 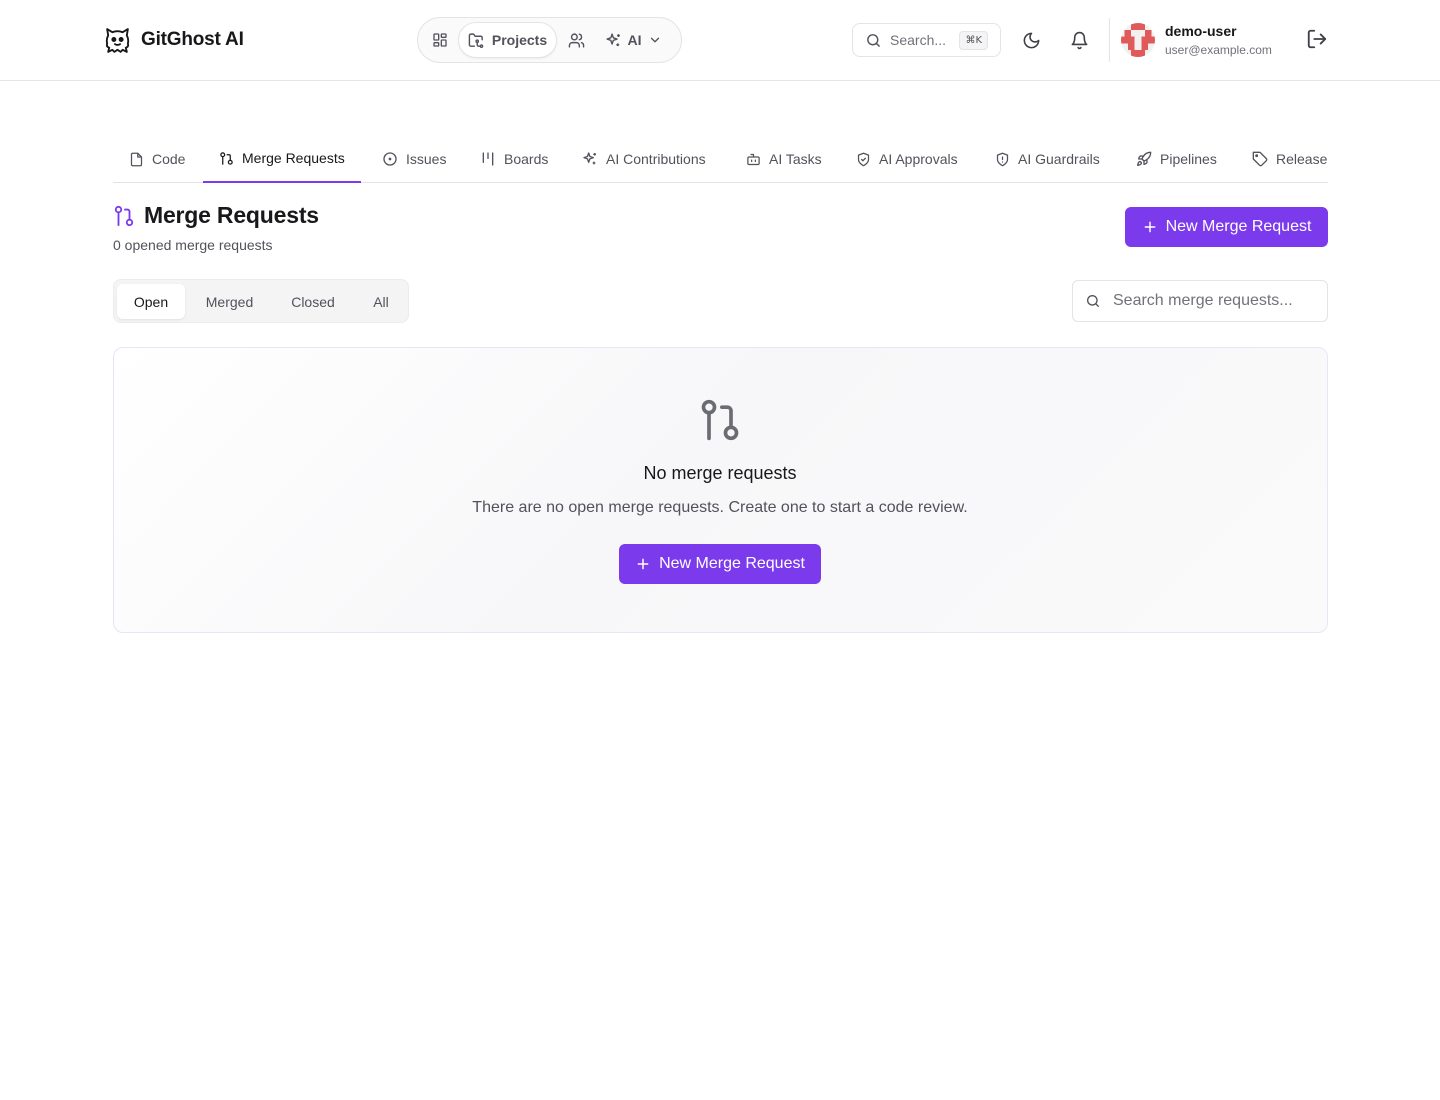 I want to click on filter-all: All, so click(x=381, y=301).